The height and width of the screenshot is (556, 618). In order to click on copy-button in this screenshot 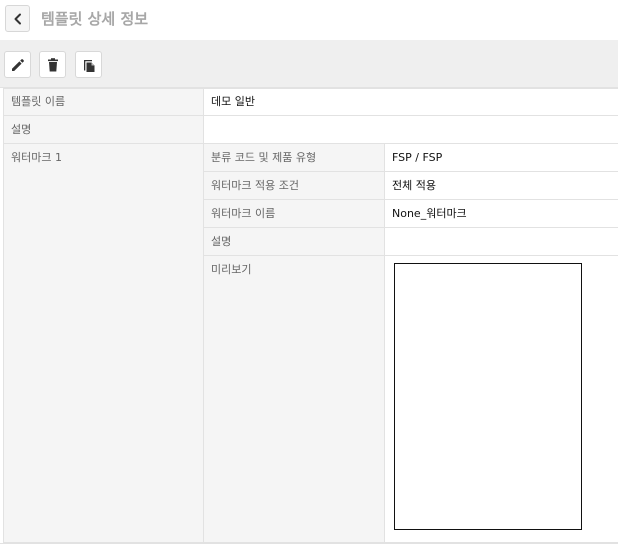, I will do `click(88, 64)`.